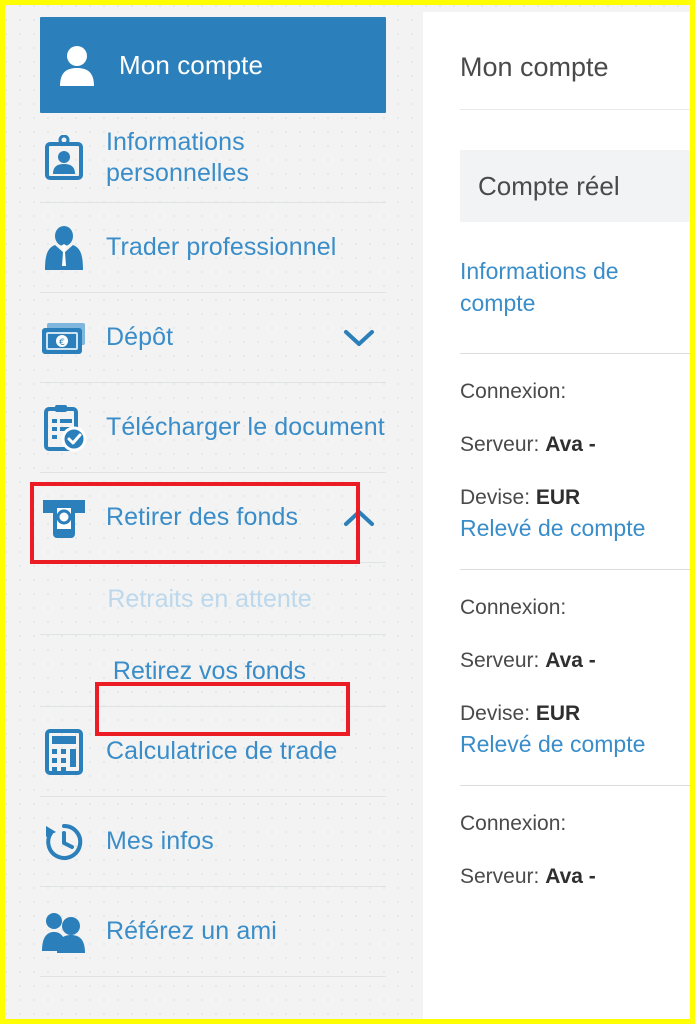 The height and width of the screenshot is (1024, 695). I want to click on document-check-icon, so click(64, 428).